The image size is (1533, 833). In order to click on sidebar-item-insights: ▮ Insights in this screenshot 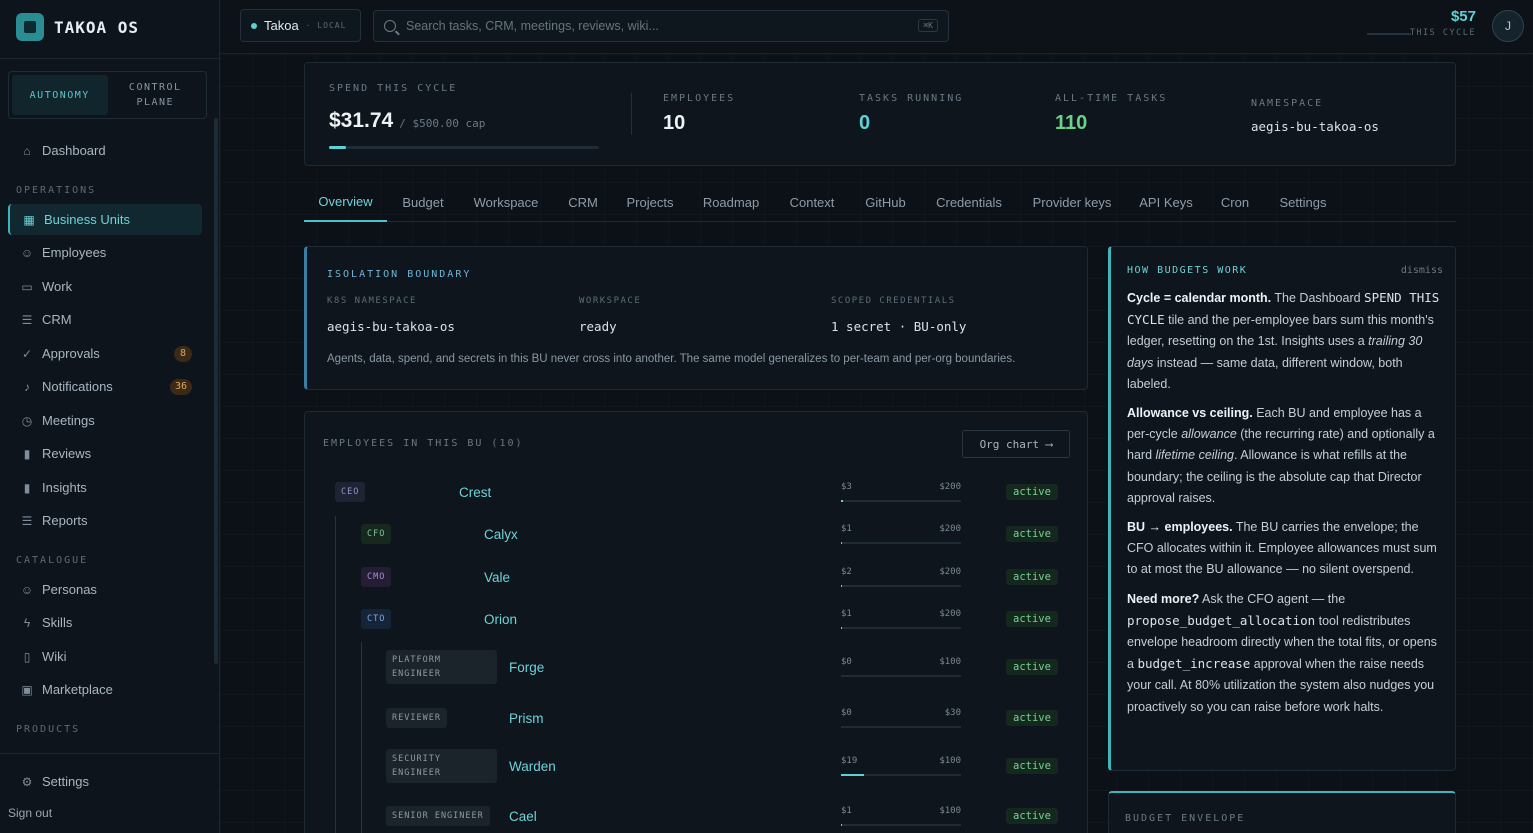, I will do `click(105, 487)`.